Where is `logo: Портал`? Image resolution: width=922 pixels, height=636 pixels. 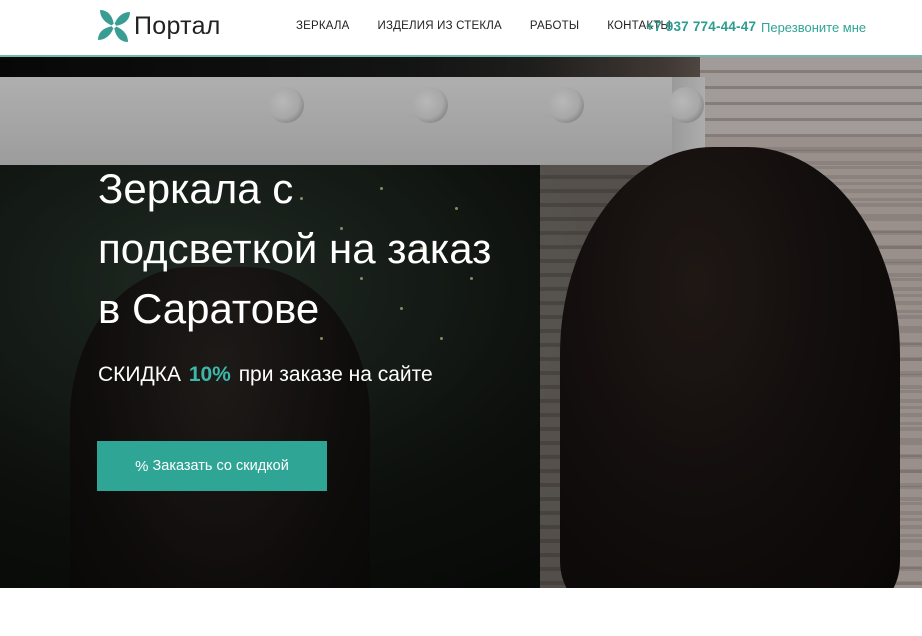 logo: Портал is located at coordinates (158, 26).